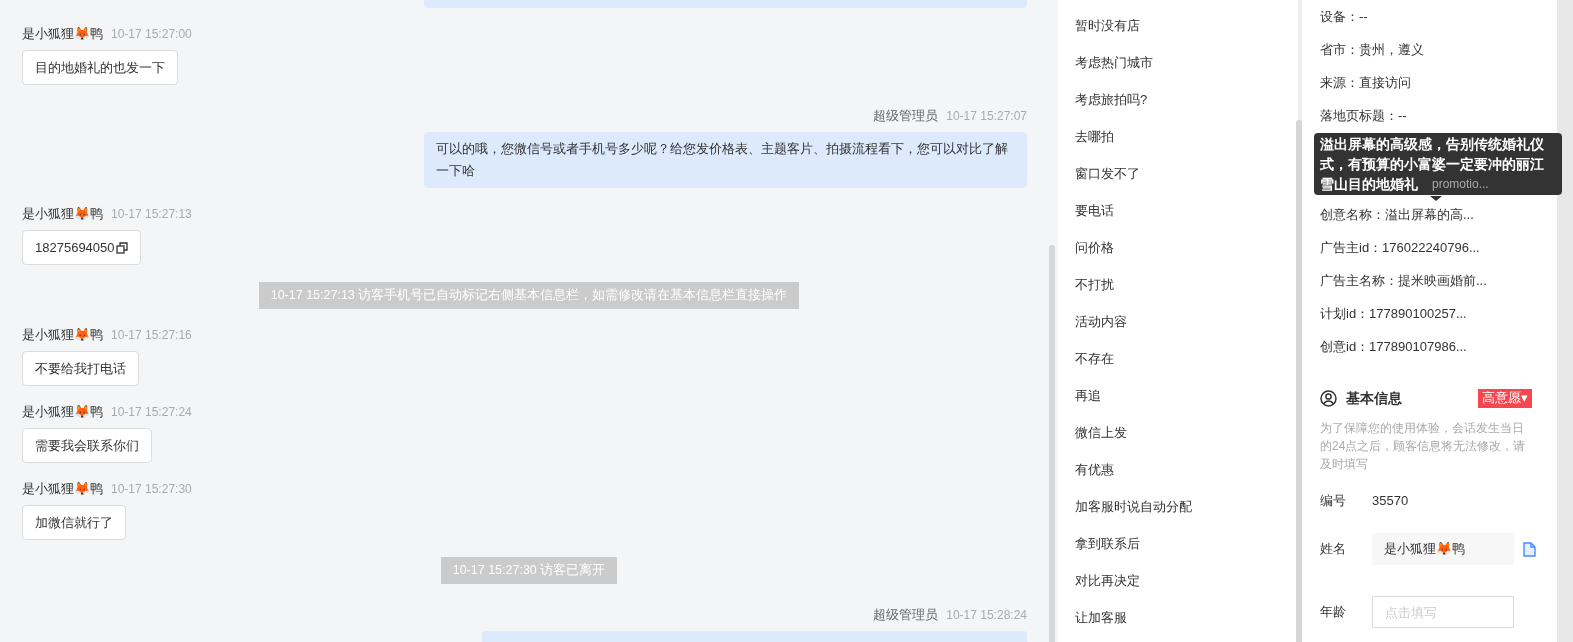 The image size is (1573, 642). What do you see at coordinates (1094, 284) in the screenshot?
I see `quick-reply-item: 不打扰` at bounding box center [1094, 284].